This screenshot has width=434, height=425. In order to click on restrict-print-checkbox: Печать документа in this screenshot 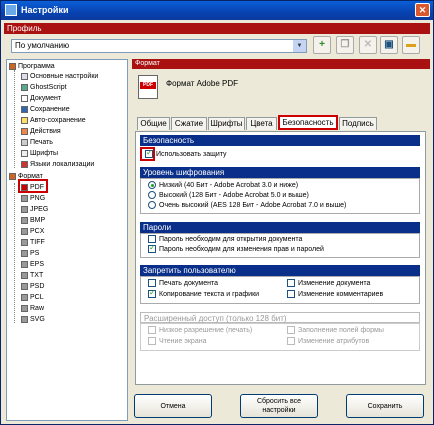, I will do `click(183, 284)`.